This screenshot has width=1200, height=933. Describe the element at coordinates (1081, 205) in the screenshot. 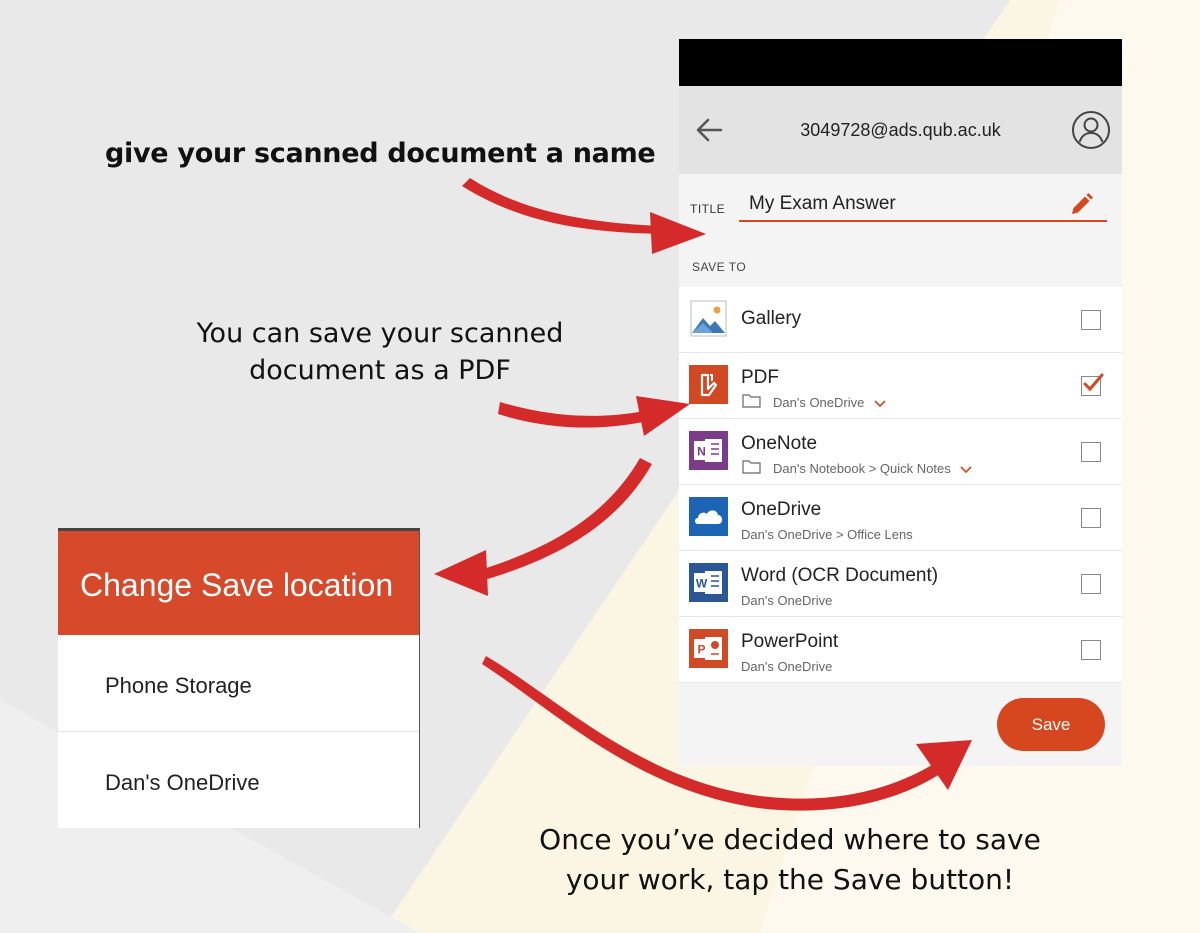

I see `pencil-icon` at that location.